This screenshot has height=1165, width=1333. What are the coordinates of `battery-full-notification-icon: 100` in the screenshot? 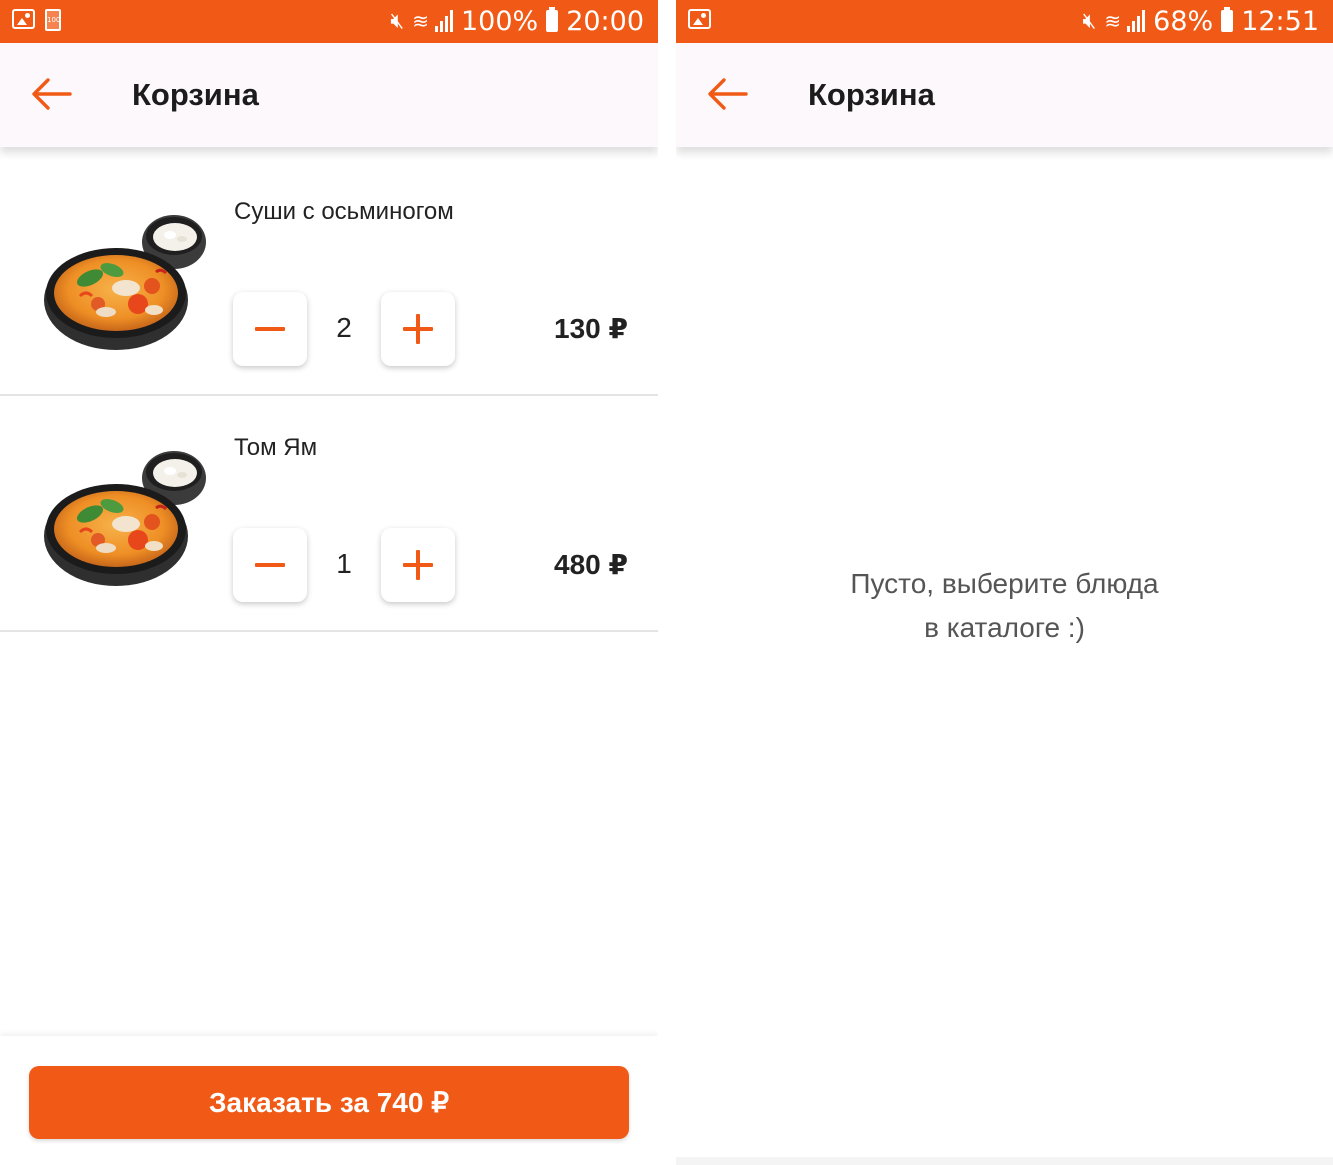 It's located at (53, 20).